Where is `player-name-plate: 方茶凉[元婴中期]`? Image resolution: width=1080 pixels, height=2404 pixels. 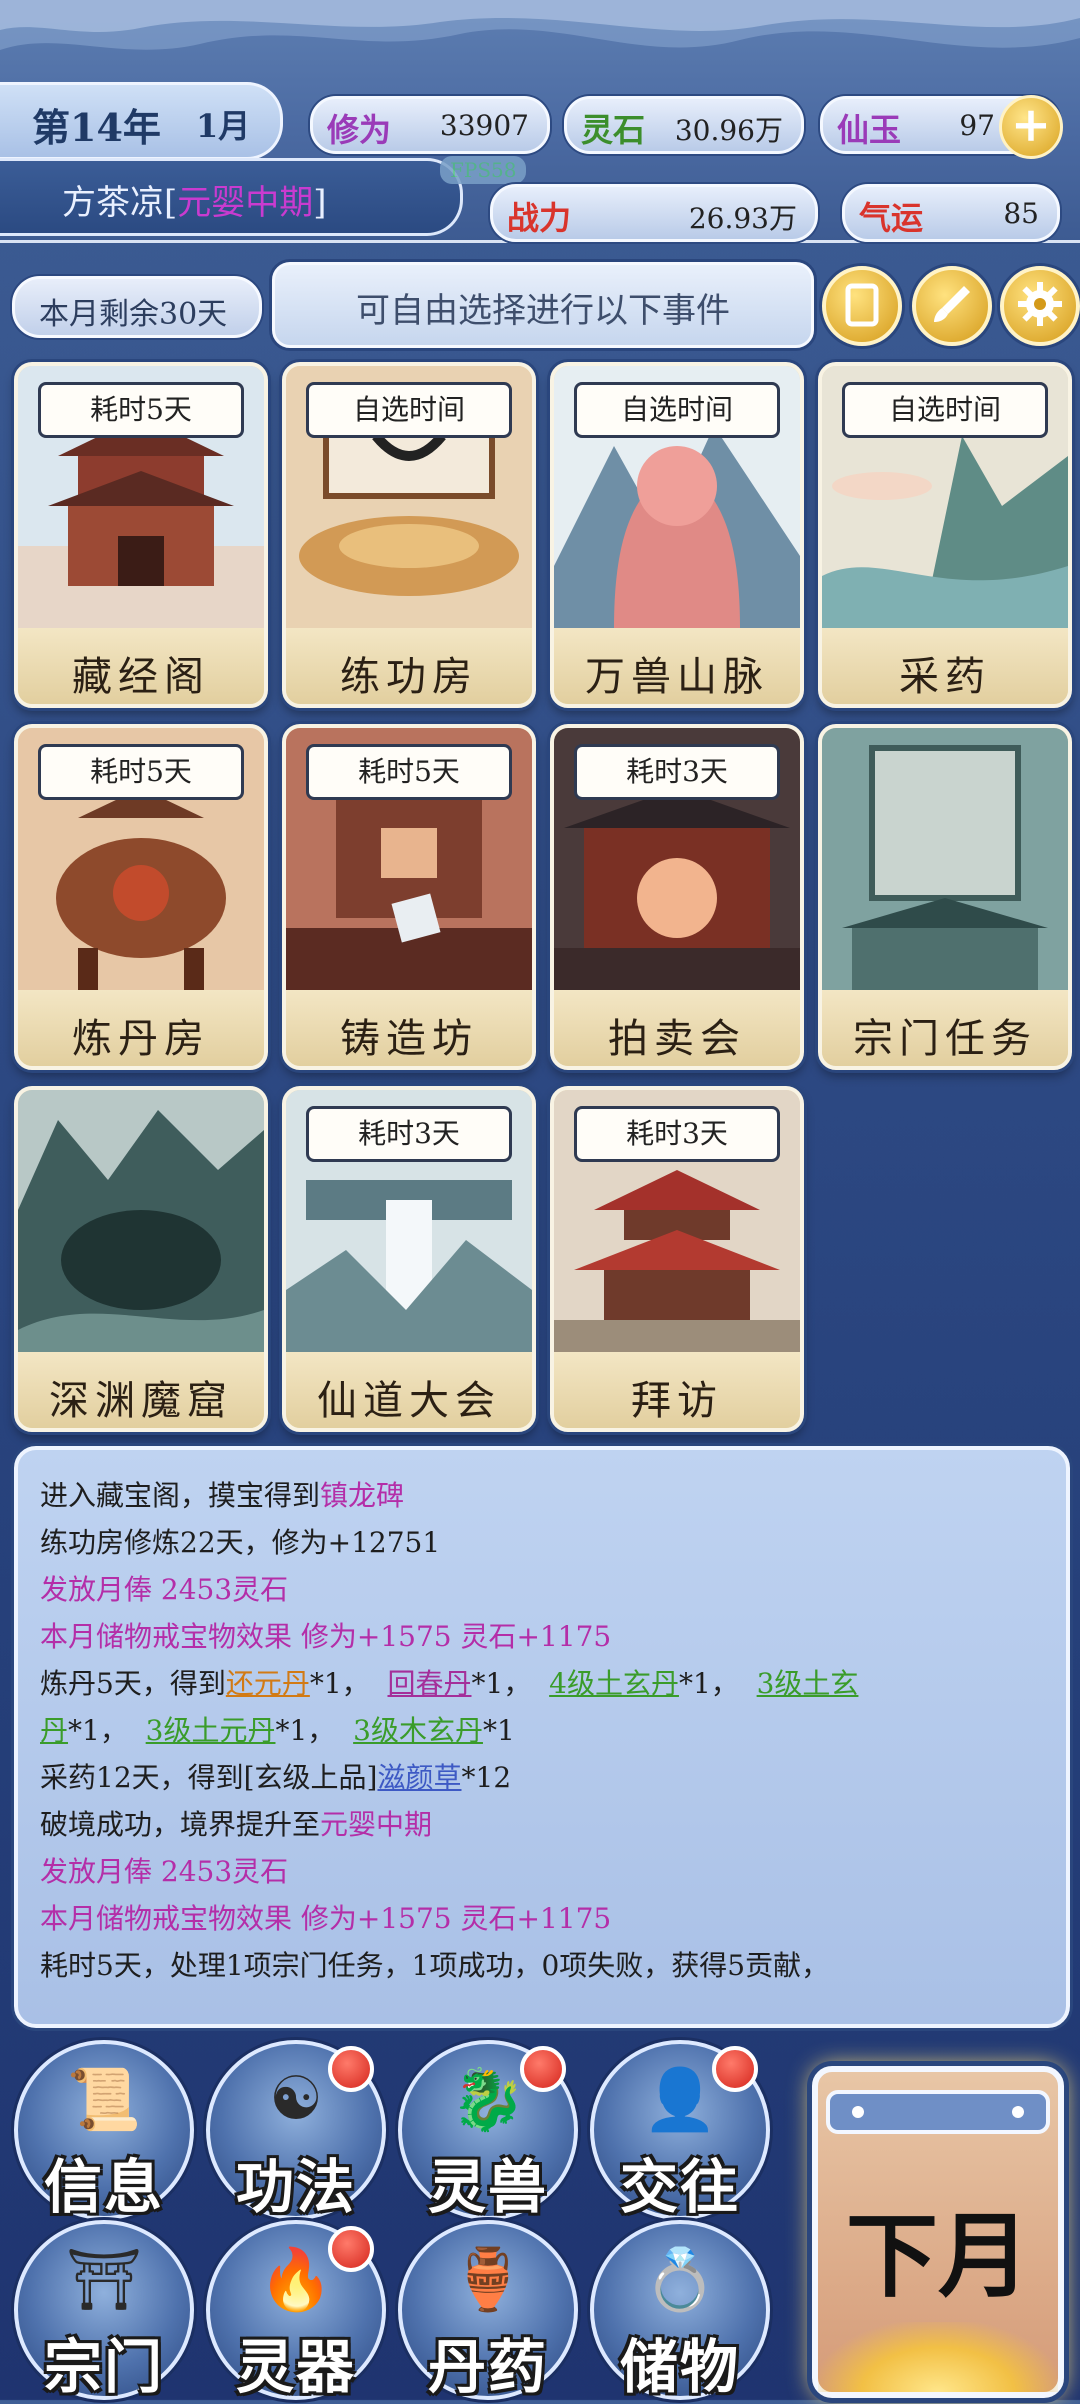 player-name-plate: 方茶凉[元婴中期] is located at coordinates (231, 197).